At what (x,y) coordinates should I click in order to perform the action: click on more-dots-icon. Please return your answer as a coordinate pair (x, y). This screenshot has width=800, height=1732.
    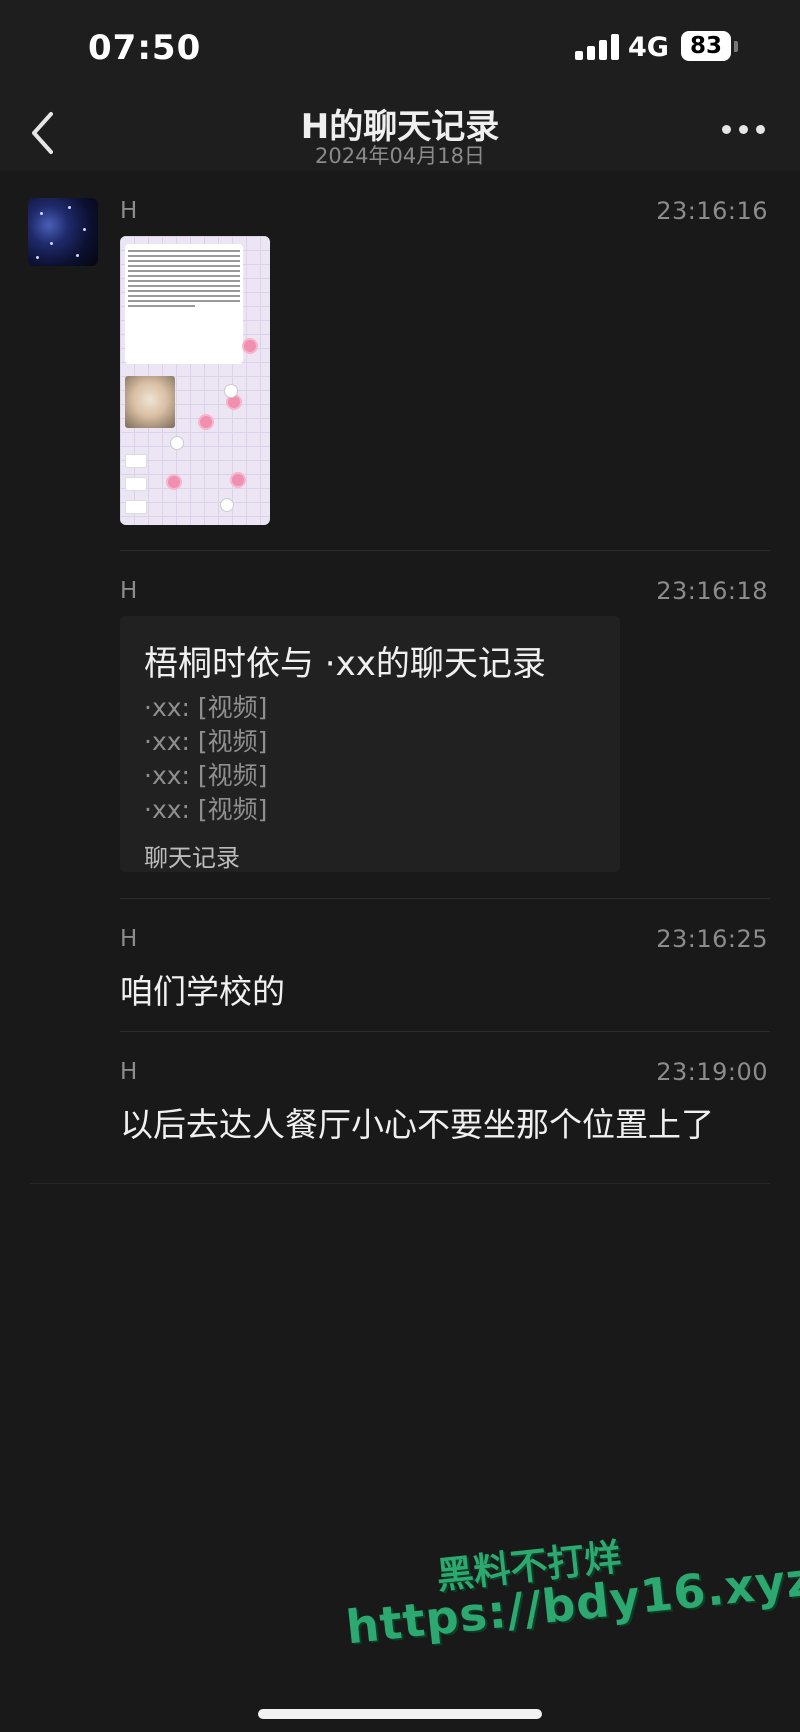
    Looking at the image, I should click on (726, 129).